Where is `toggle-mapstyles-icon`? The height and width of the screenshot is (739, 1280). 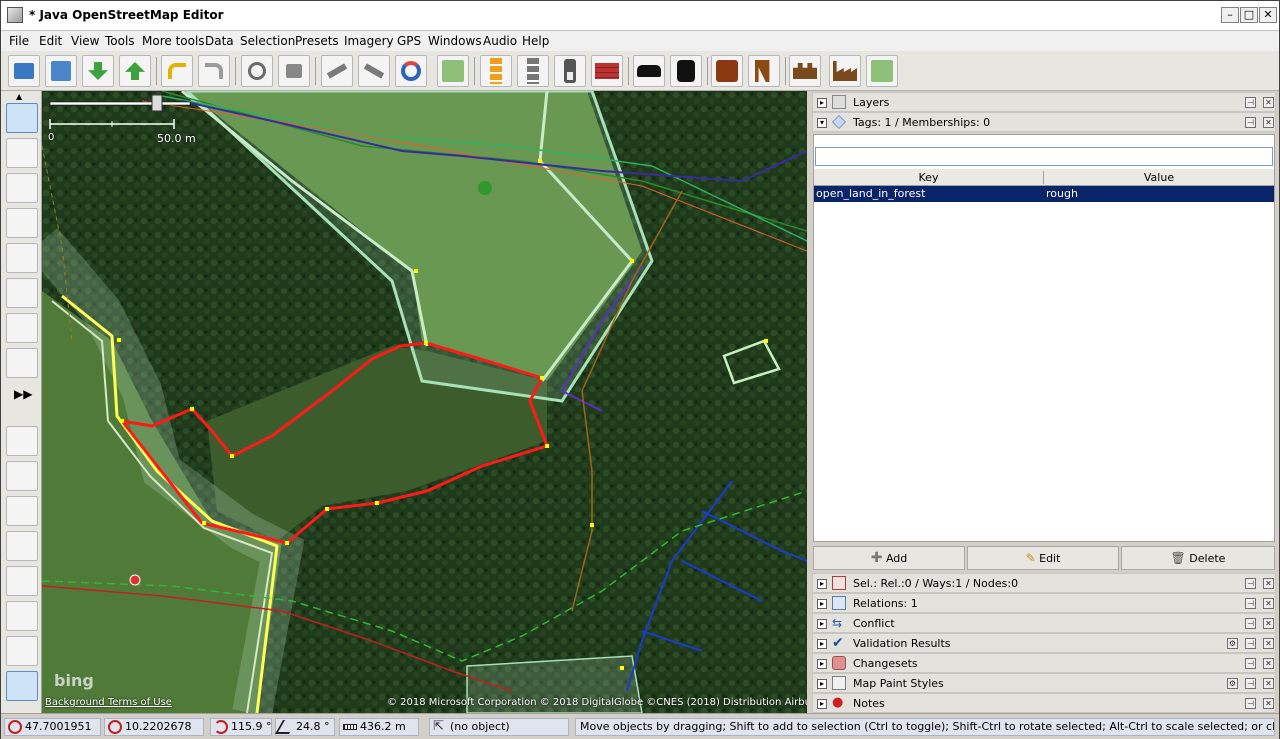 toggle-mapstyles-icon is located at coordinates (22, 651).